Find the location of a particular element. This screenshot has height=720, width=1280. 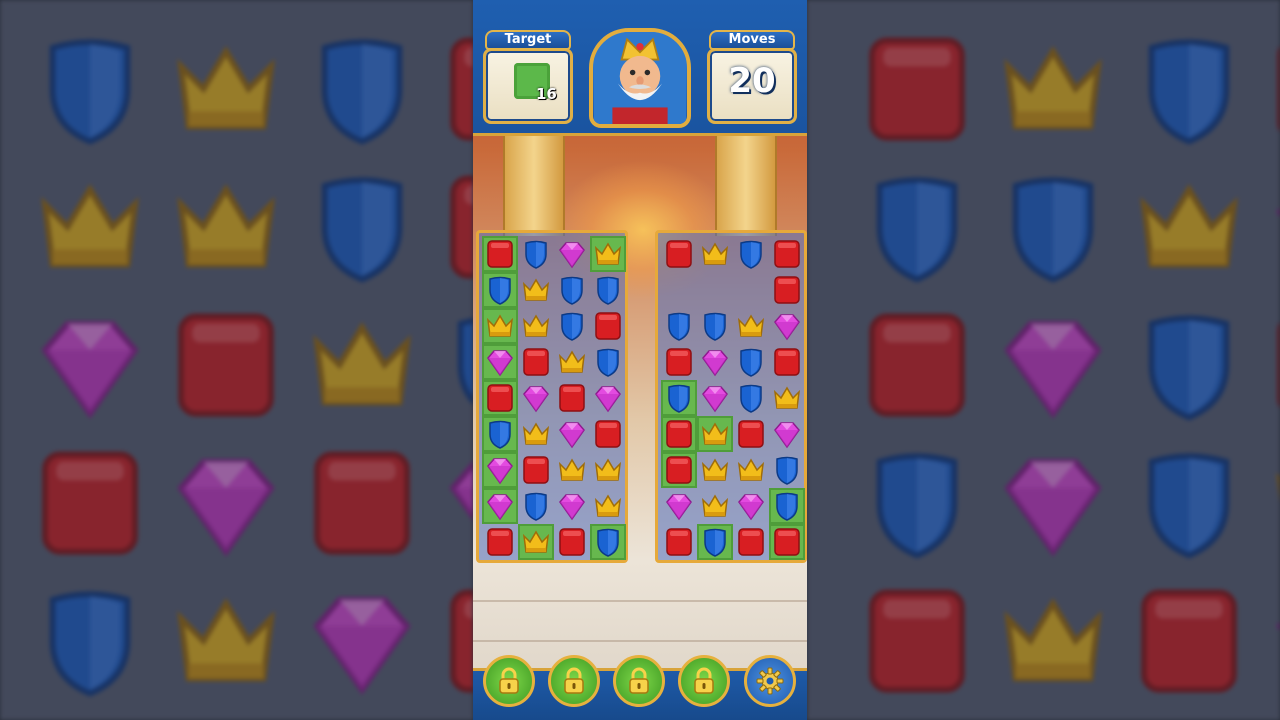

booster-slot-4-locked is located at coordinates (704, 681).